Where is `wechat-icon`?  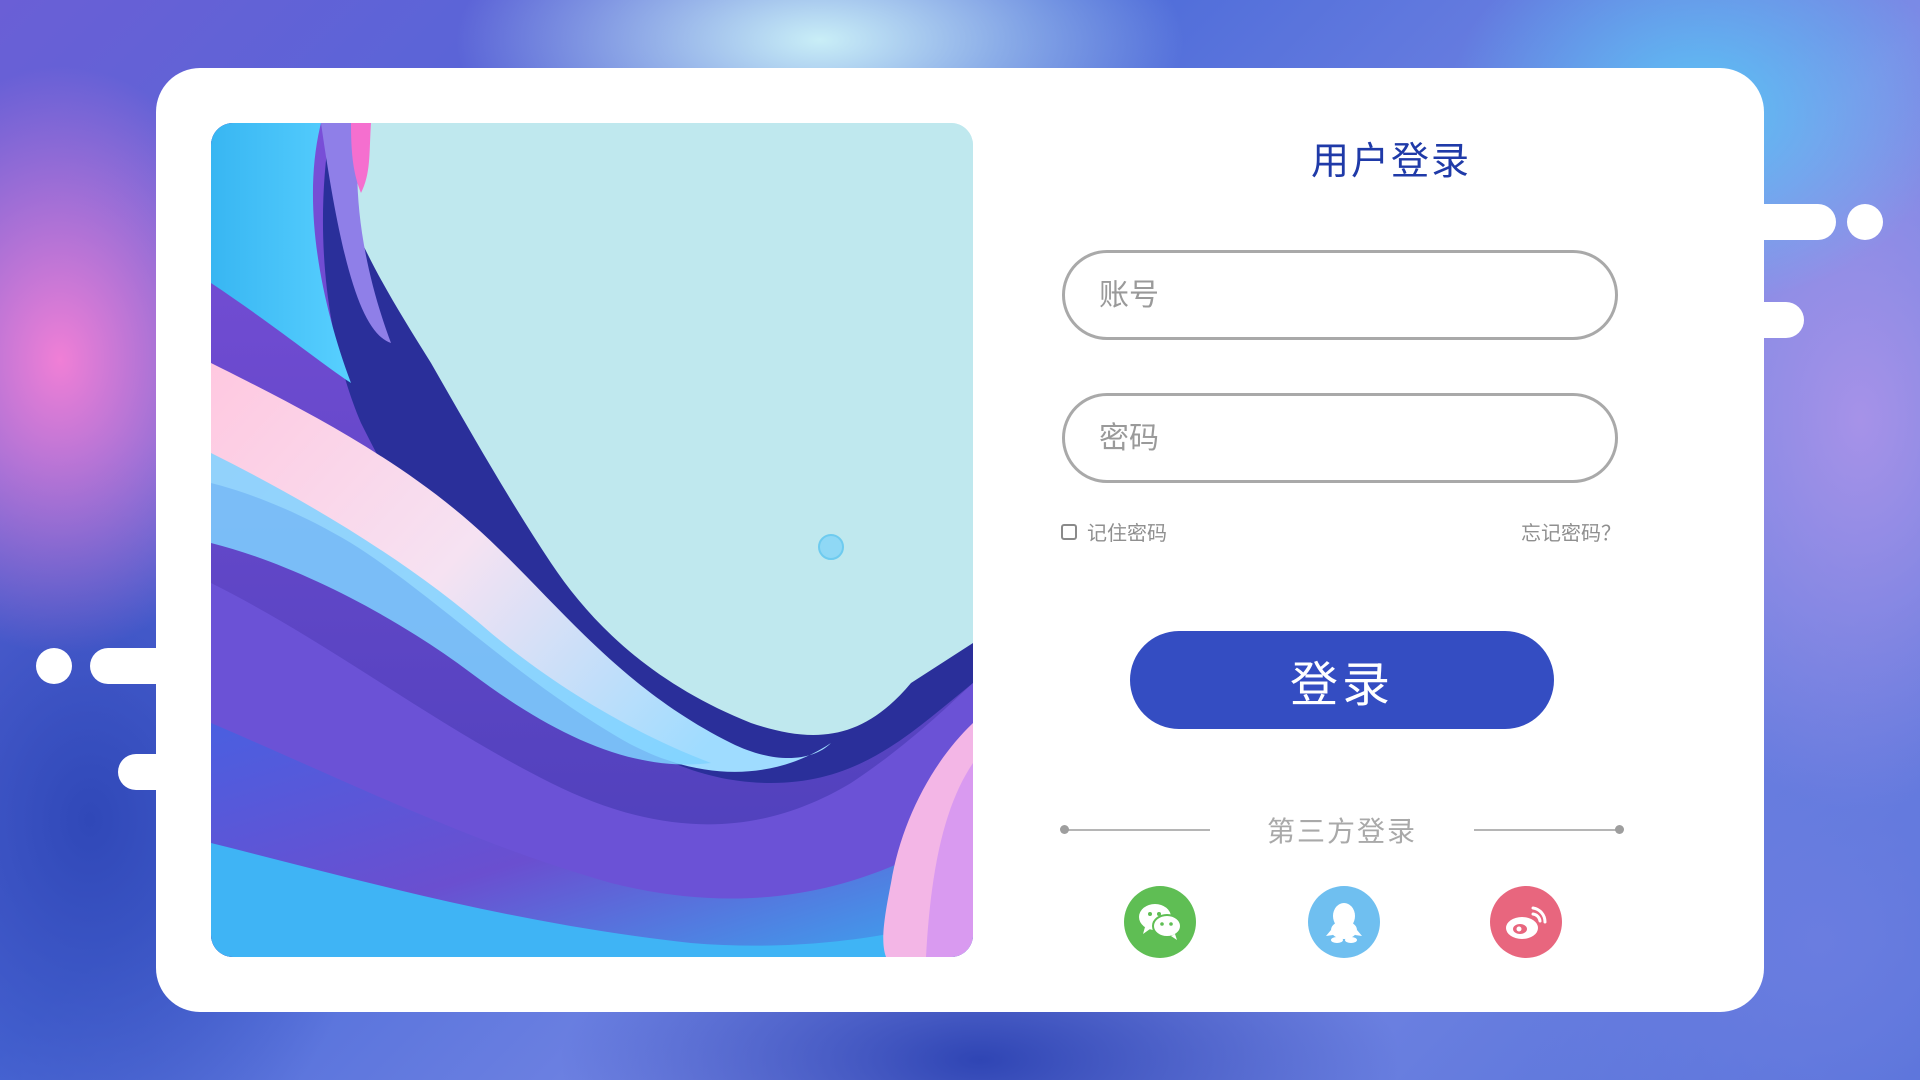
wechat-icon is located at coordinates (1160, 922).